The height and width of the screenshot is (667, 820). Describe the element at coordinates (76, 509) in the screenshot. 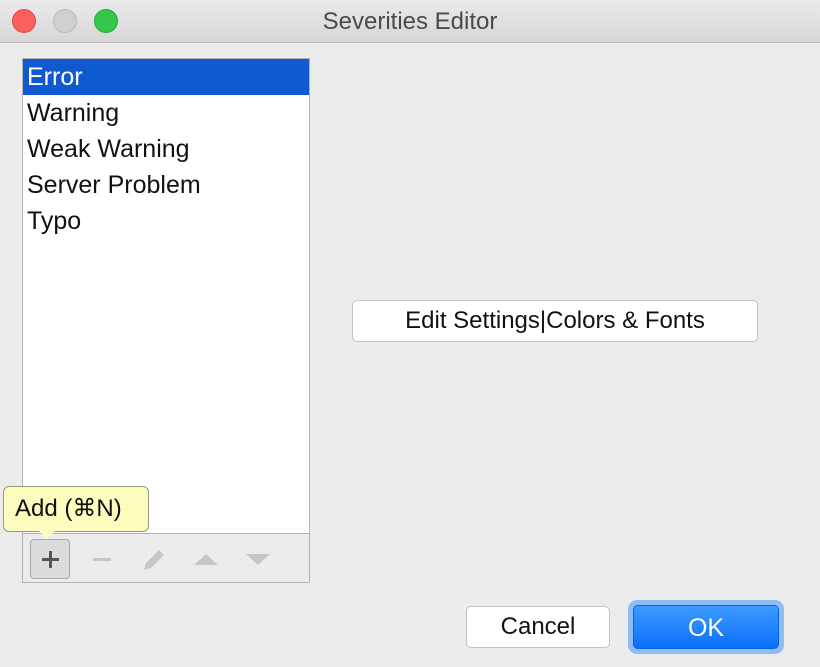

I see `add-tooltip: Add (⌘N)` at that location.